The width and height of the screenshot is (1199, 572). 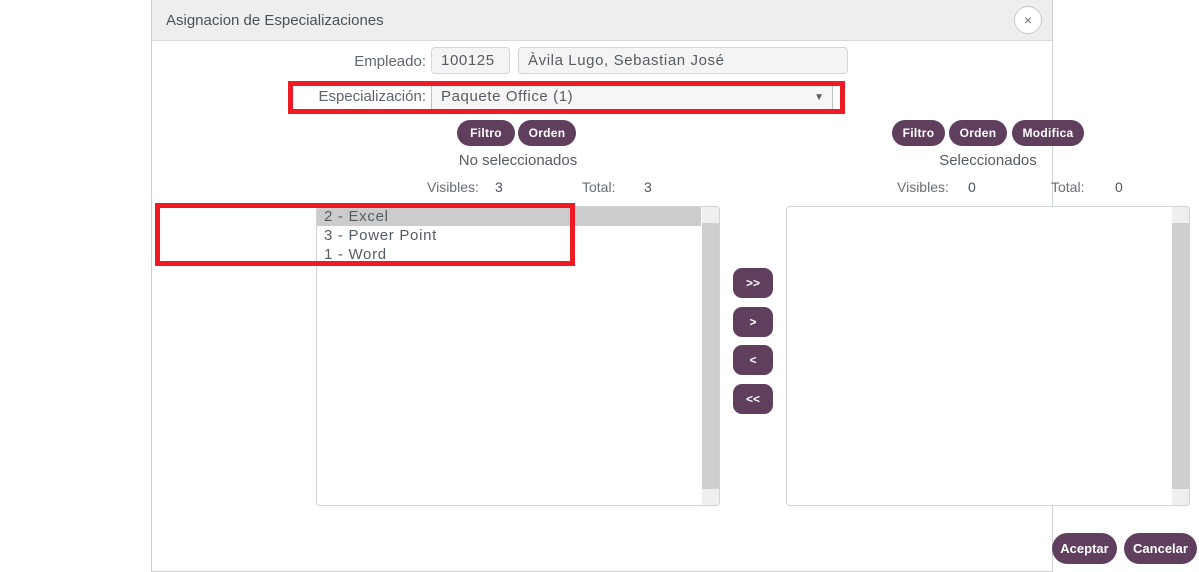 I want to click on left-total-value: 3, so click(x=648, y=187).